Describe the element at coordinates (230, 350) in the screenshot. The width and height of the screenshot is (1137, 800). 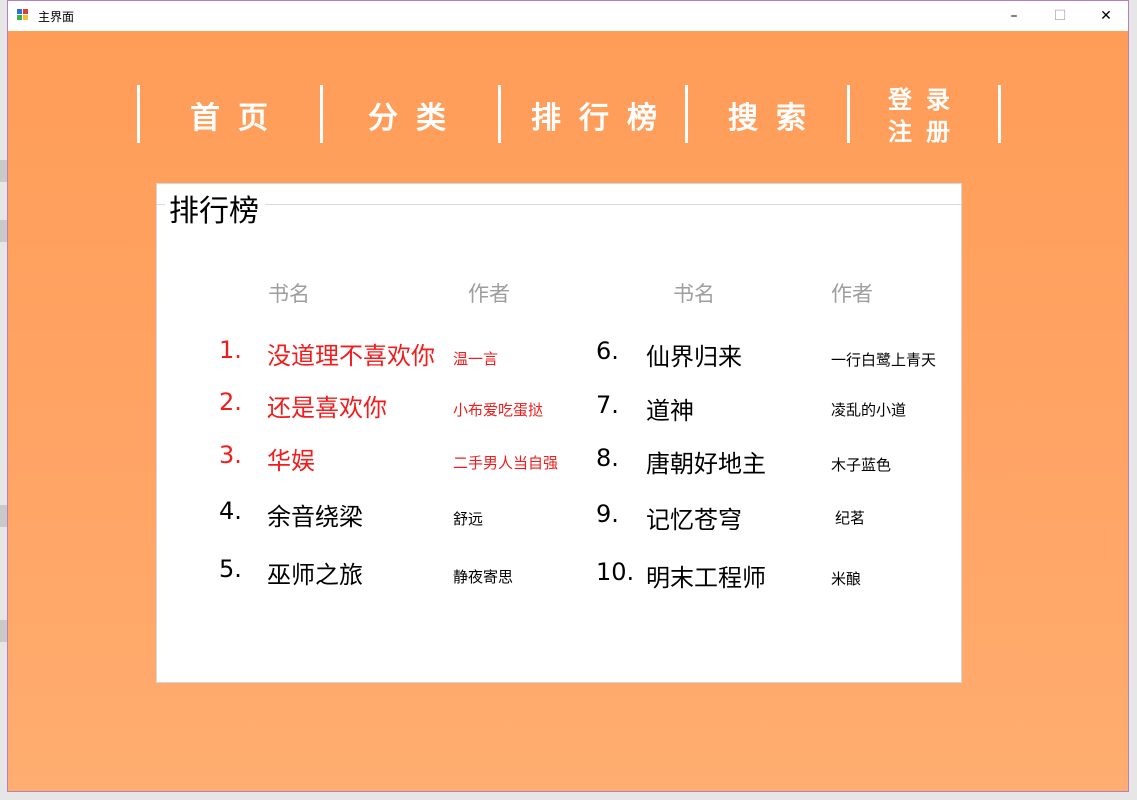
I see `rank-number: 1.` at that location.